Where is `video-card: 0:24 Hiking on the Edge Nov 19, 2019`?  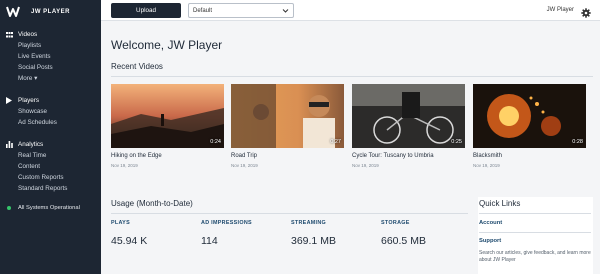
video-card: 0:24 Hiking on the Edge Nov 19, 2019 is located at coordinates (167, 126).